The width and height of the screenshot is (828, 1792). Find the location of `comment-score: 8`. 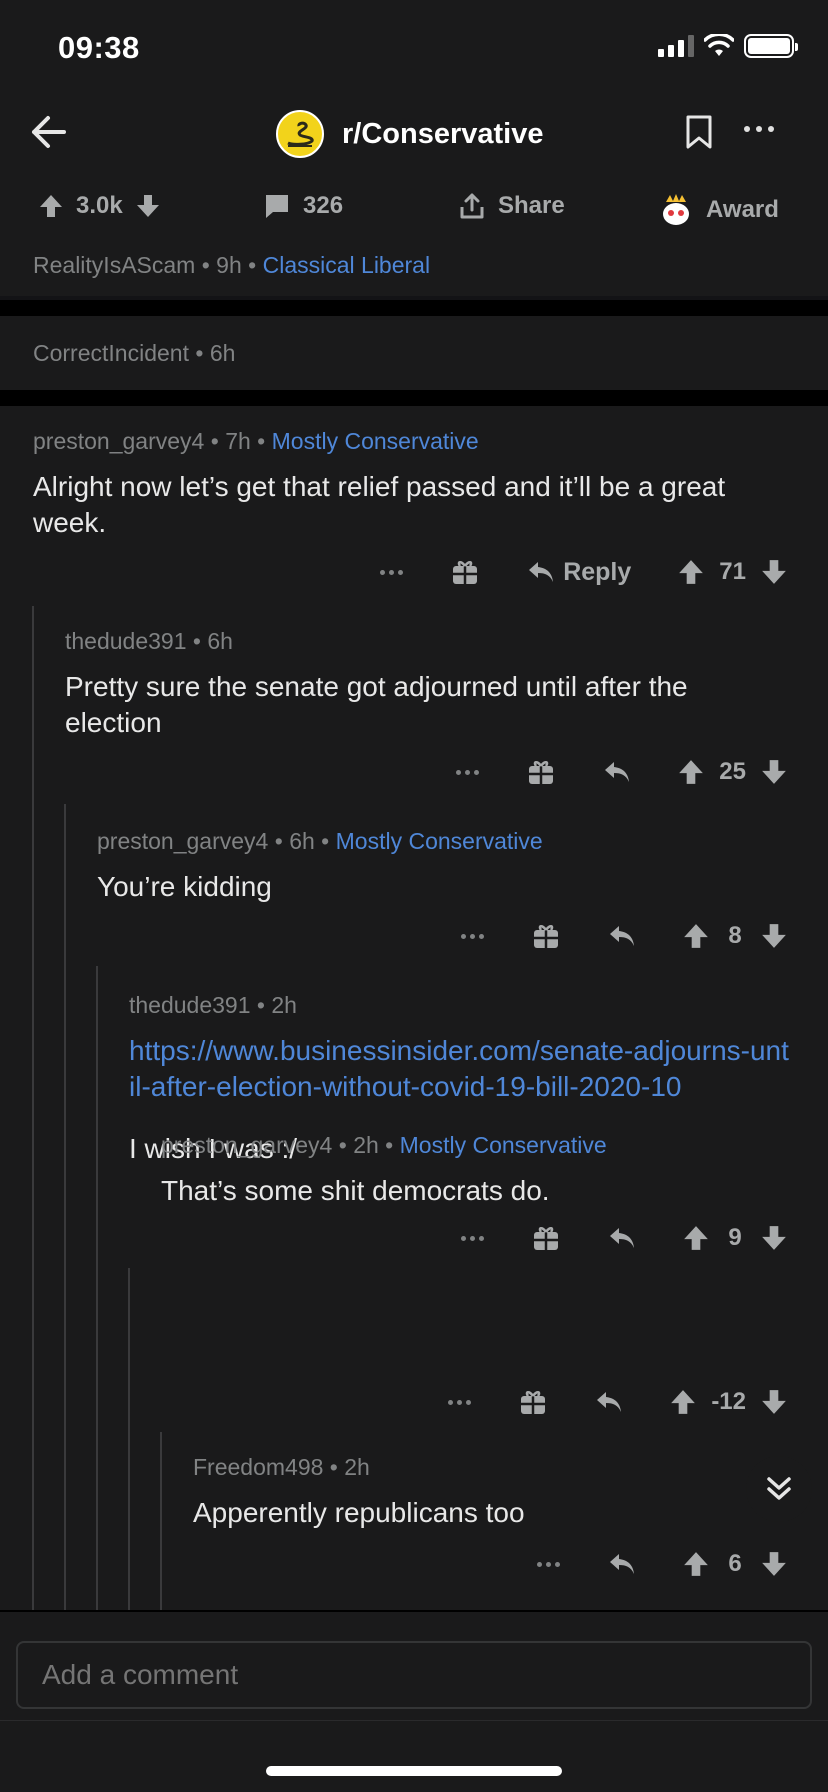

comment-score: 8 is located at coordinates (735, 935).